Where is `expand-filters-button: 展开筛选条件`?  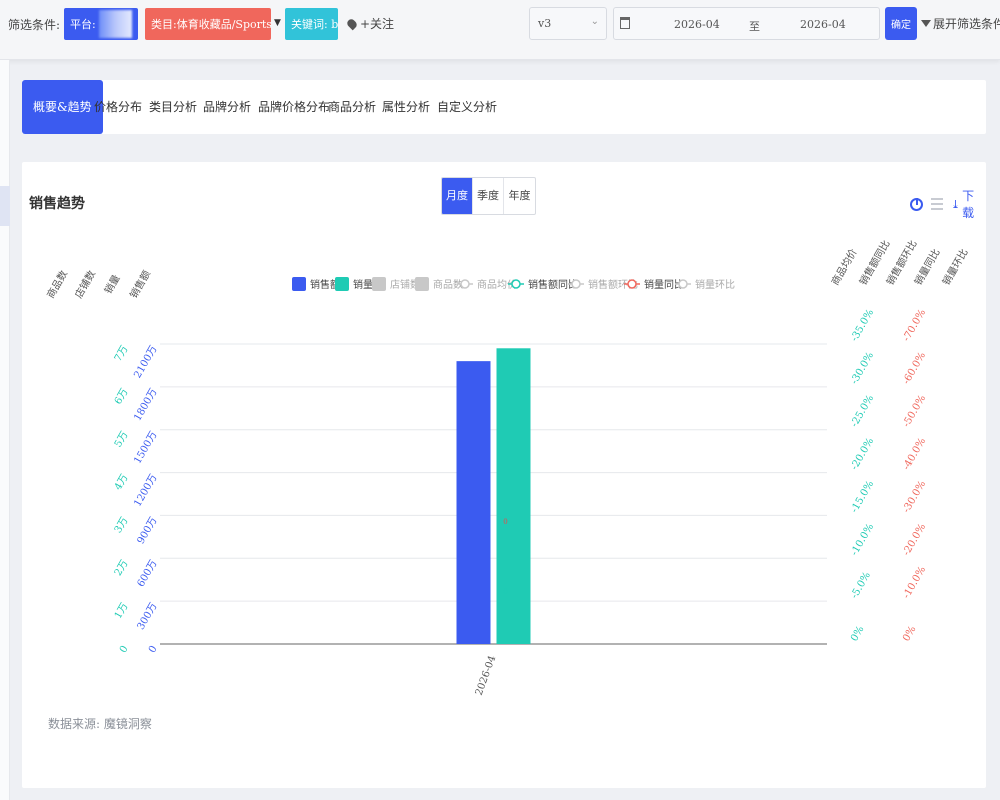
expand-filters-button: 展开筛选条件 is located at coordinates (960, 23).